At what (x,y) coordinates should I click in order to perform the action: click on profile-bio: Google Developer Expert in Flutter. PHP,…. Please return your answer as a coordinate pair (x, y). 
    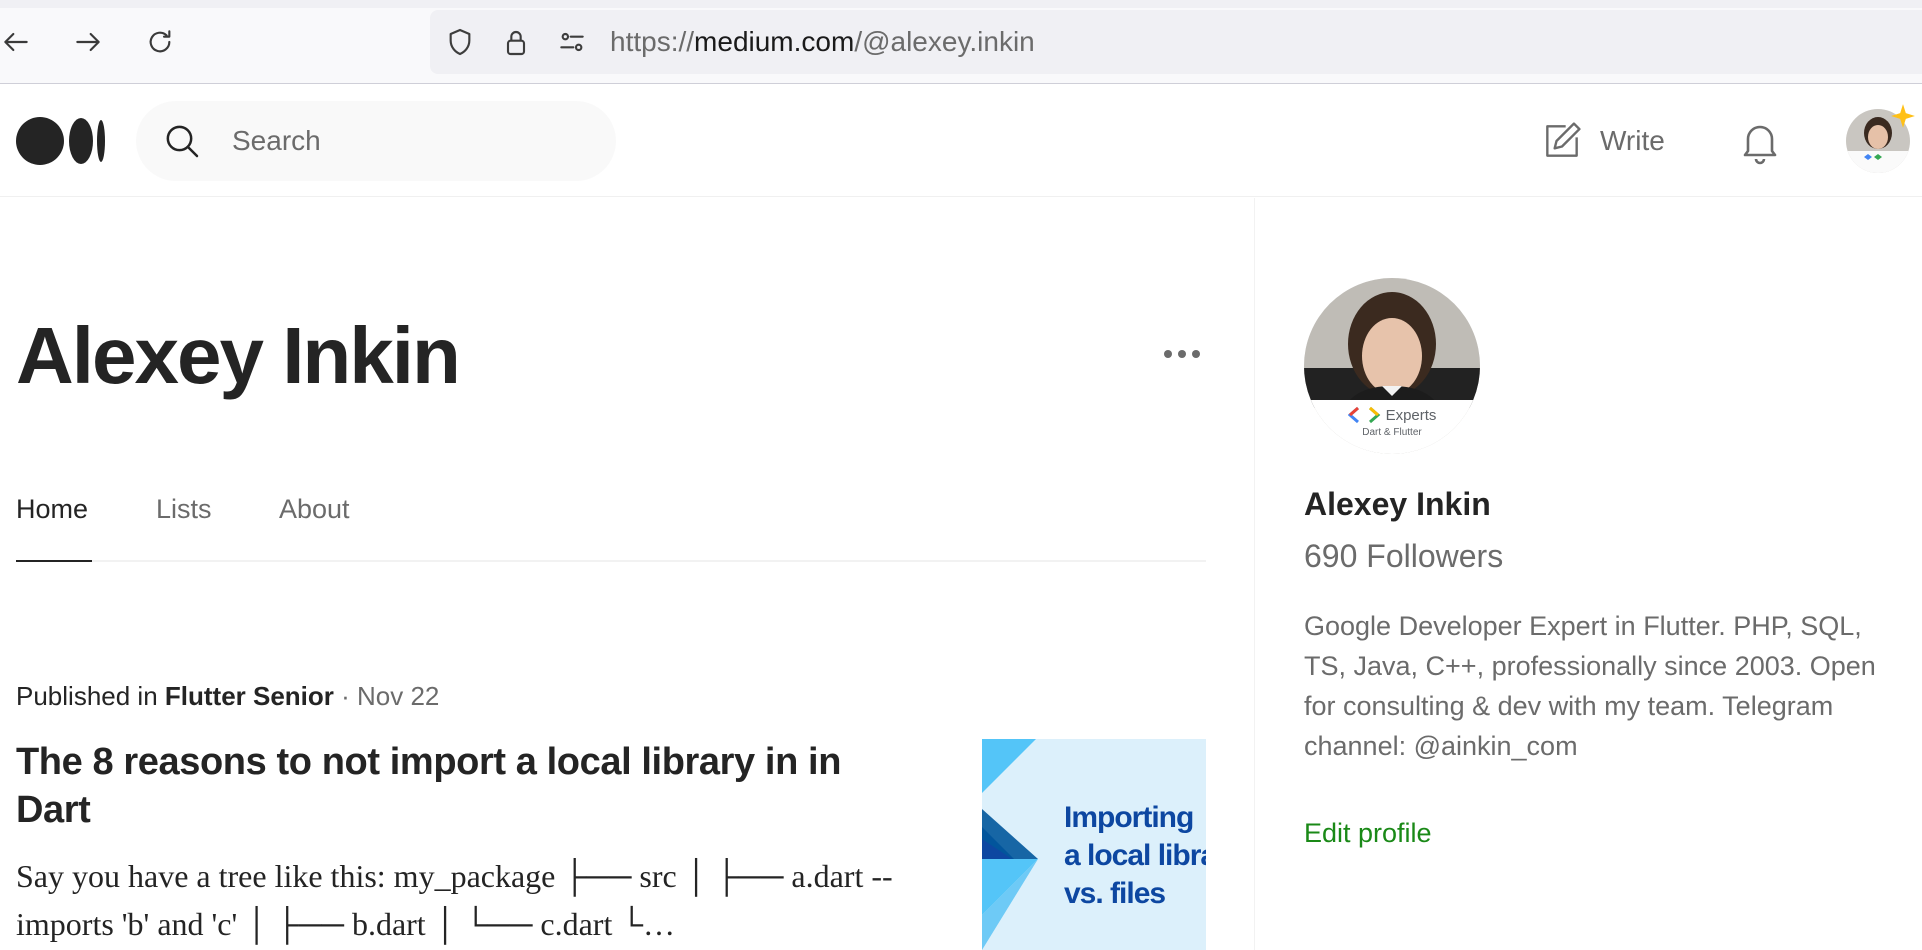
    Looking at the image, I should click on (1590, 686).